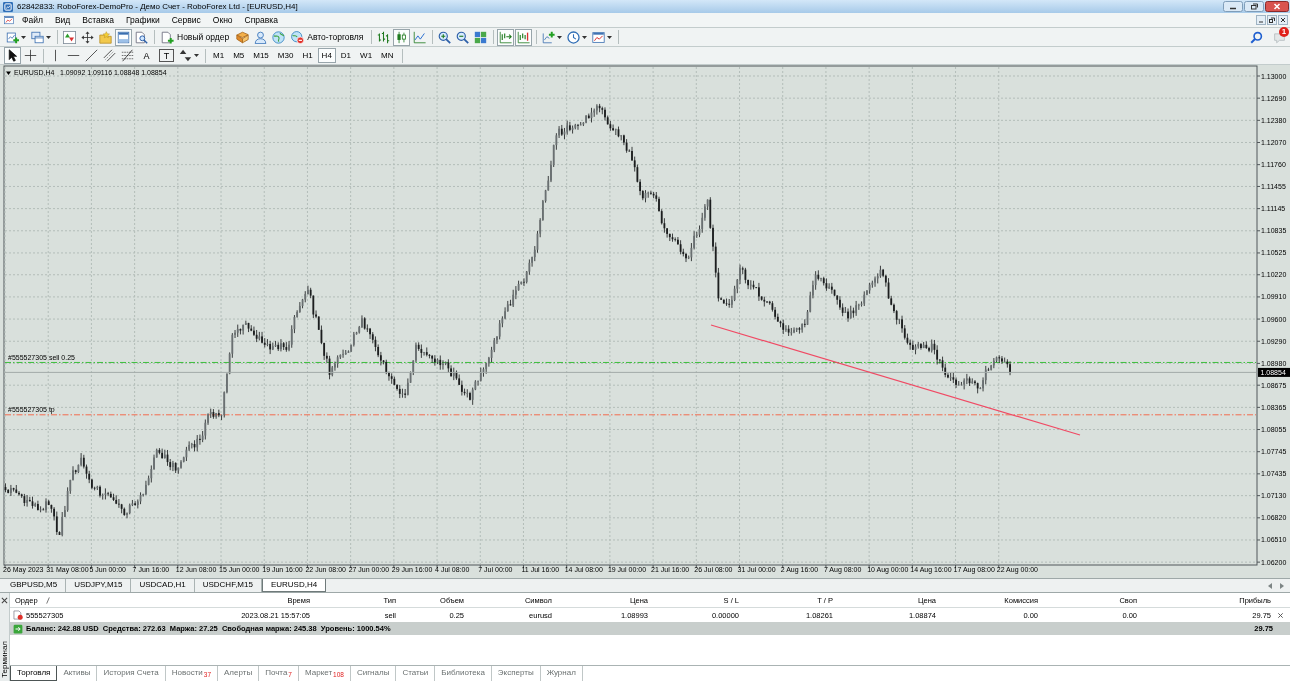 The height and width of the screenshot is (681, 1290). Describe the element at coordinates (77, 673) in the screenshot. I see `terminal-tab: Активы` at that location.